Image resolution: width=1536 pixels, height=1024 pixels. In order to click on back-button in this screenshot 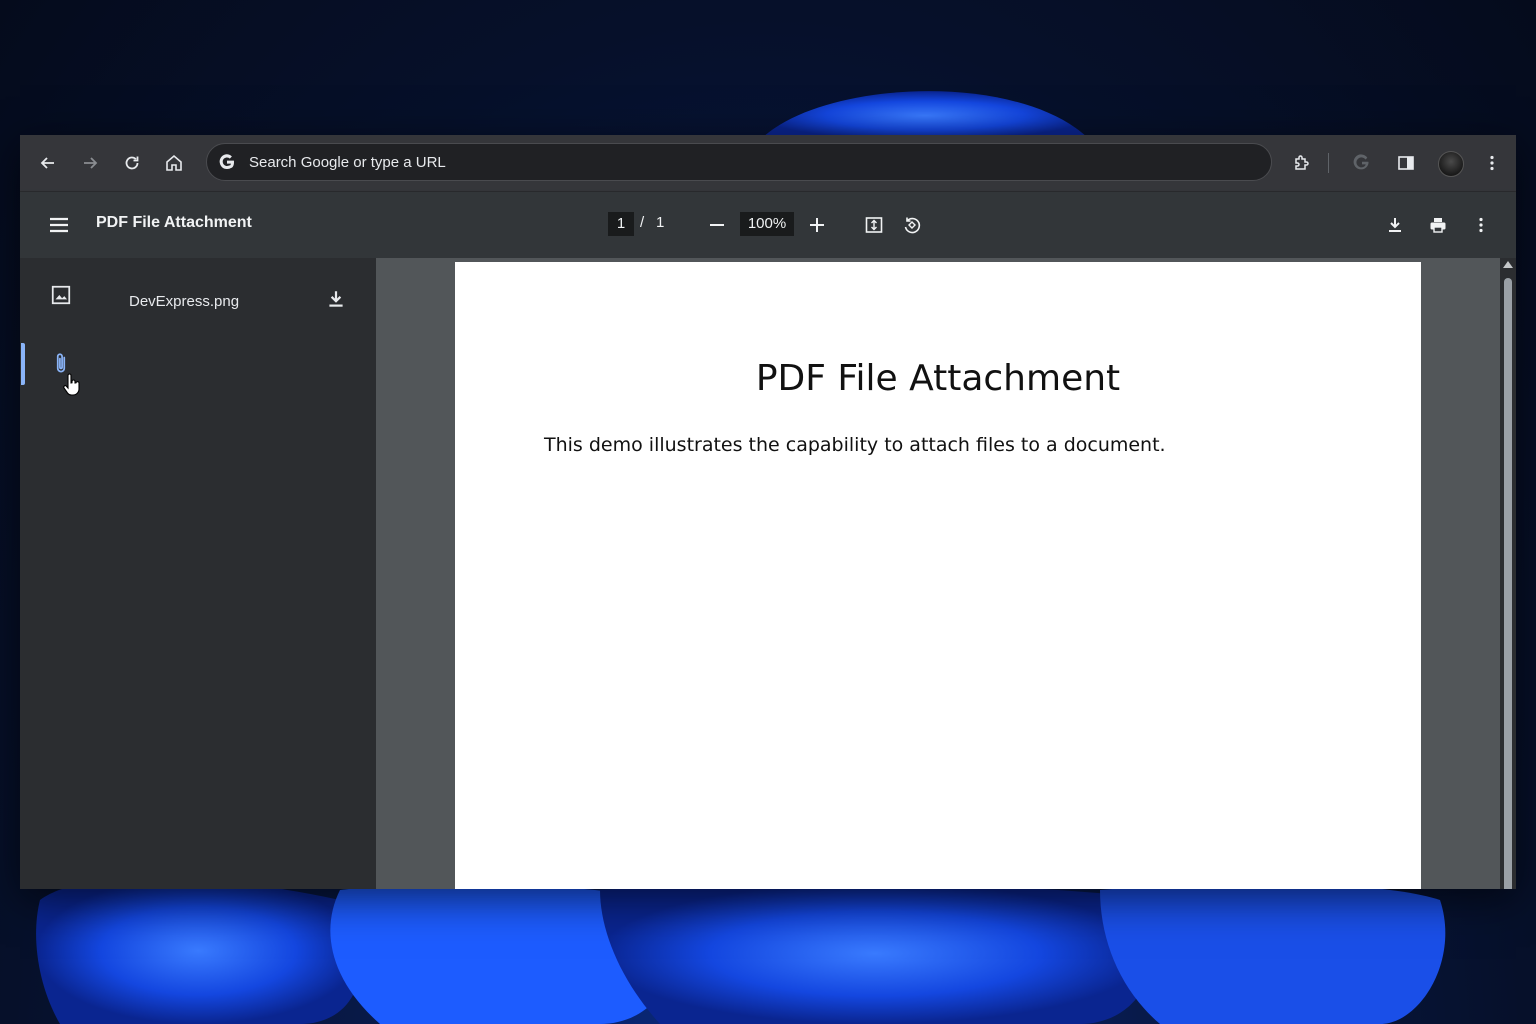, I will do `click(48, 163)`.